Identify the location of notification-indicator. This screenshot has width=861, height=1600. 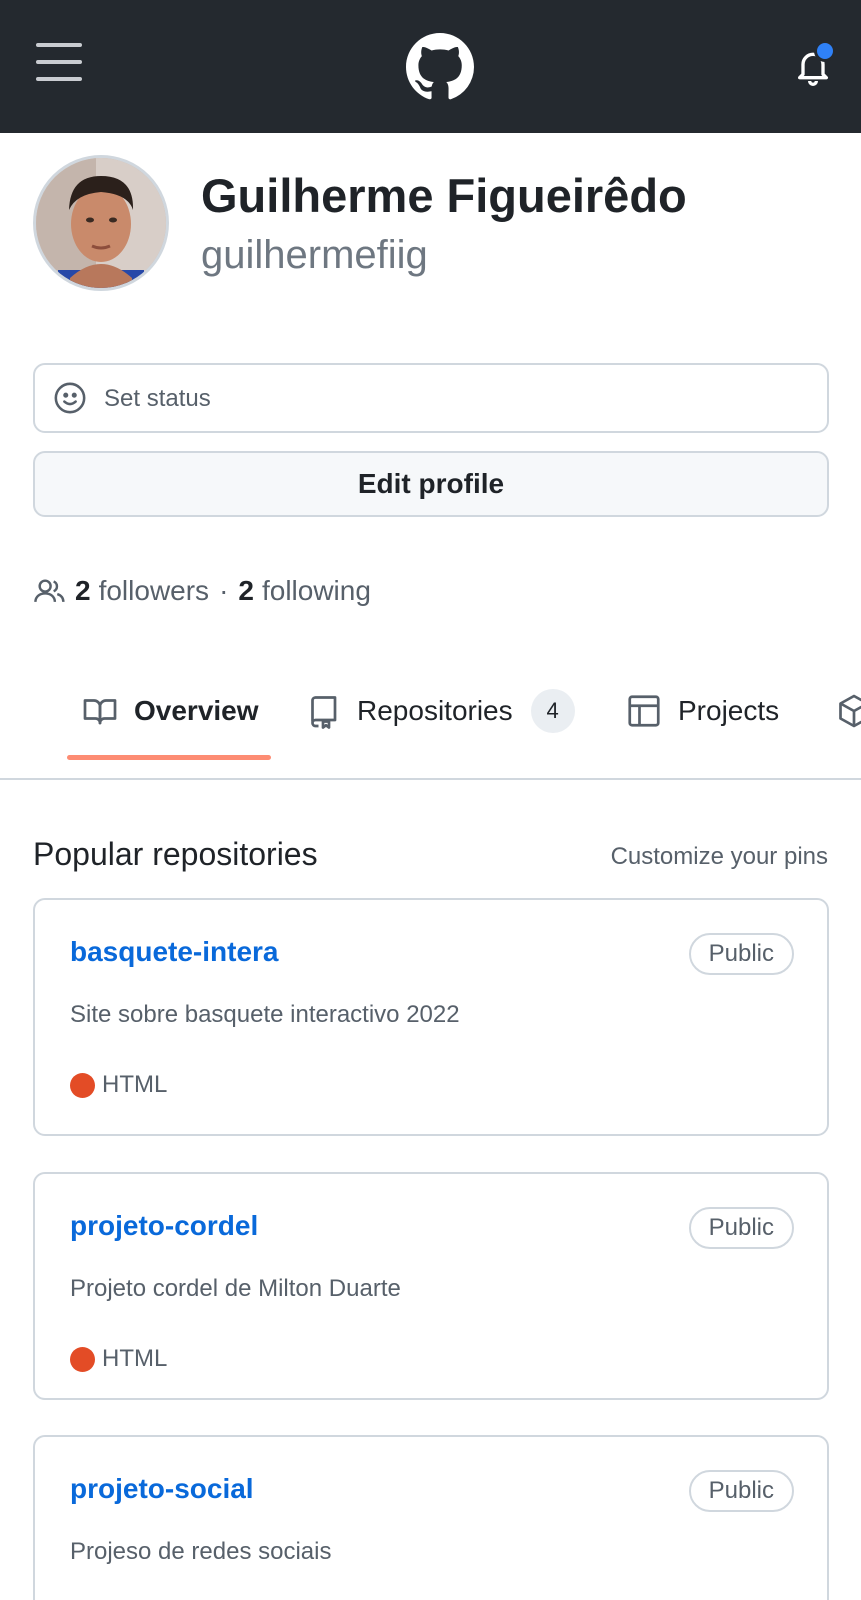
(825, 51).